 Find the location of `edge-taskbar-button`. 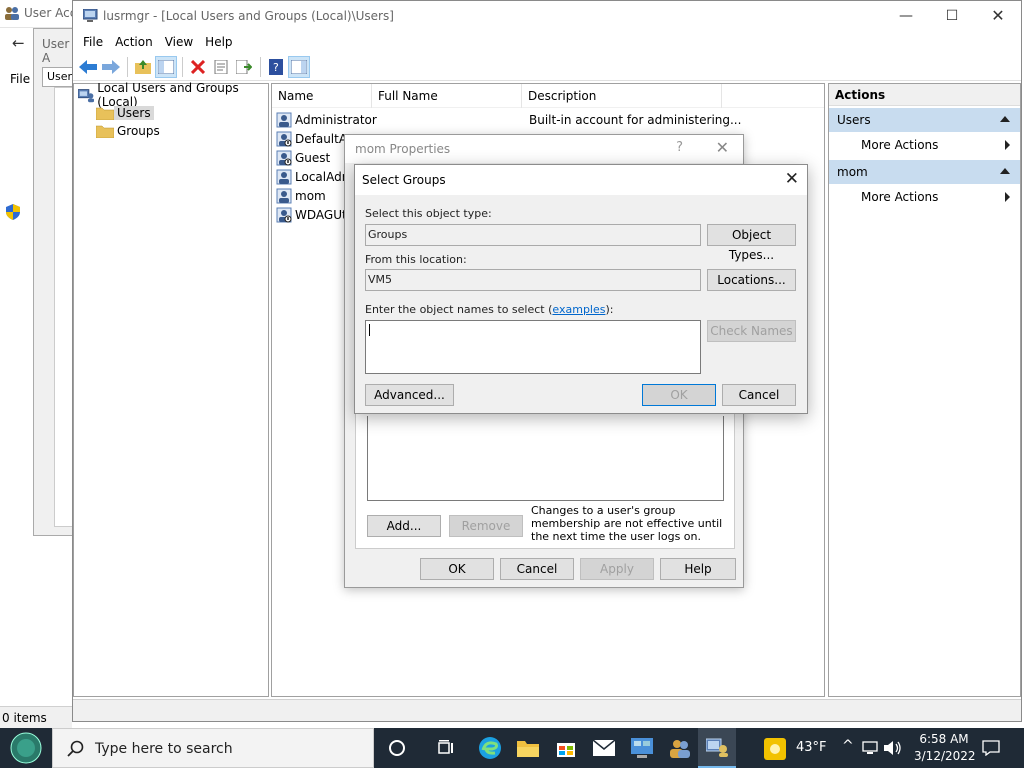

edge-taskbar-button is located at coordinates (490, 748).